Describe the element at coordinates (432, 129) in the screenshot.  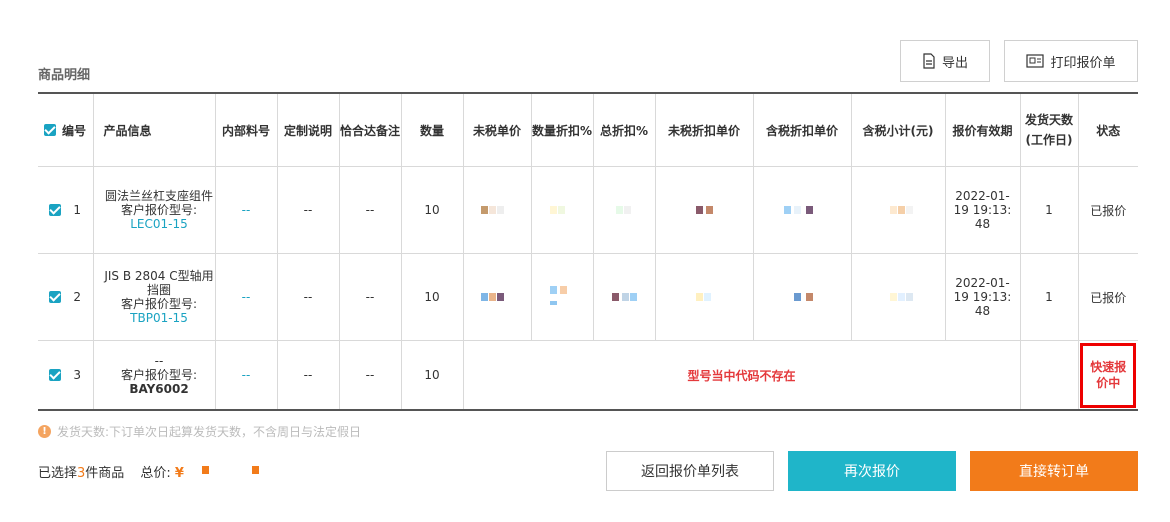
I see `header-qty: 数量` at that location.